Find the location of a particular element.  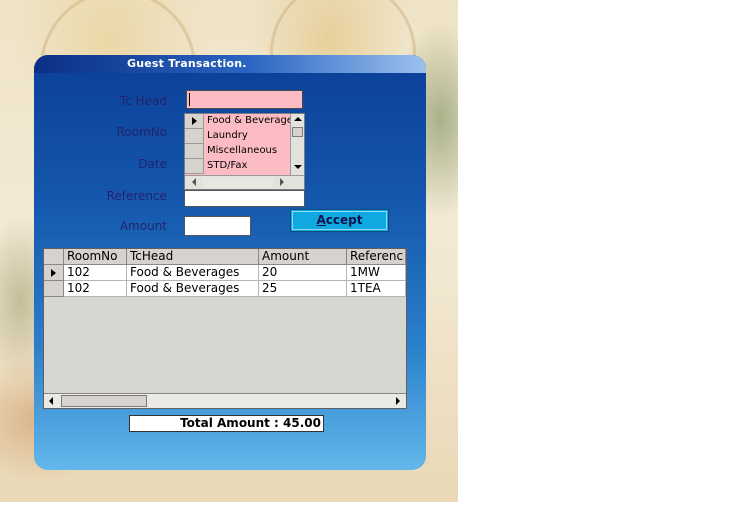

date-label: Date is located at coordinates (152, 164).